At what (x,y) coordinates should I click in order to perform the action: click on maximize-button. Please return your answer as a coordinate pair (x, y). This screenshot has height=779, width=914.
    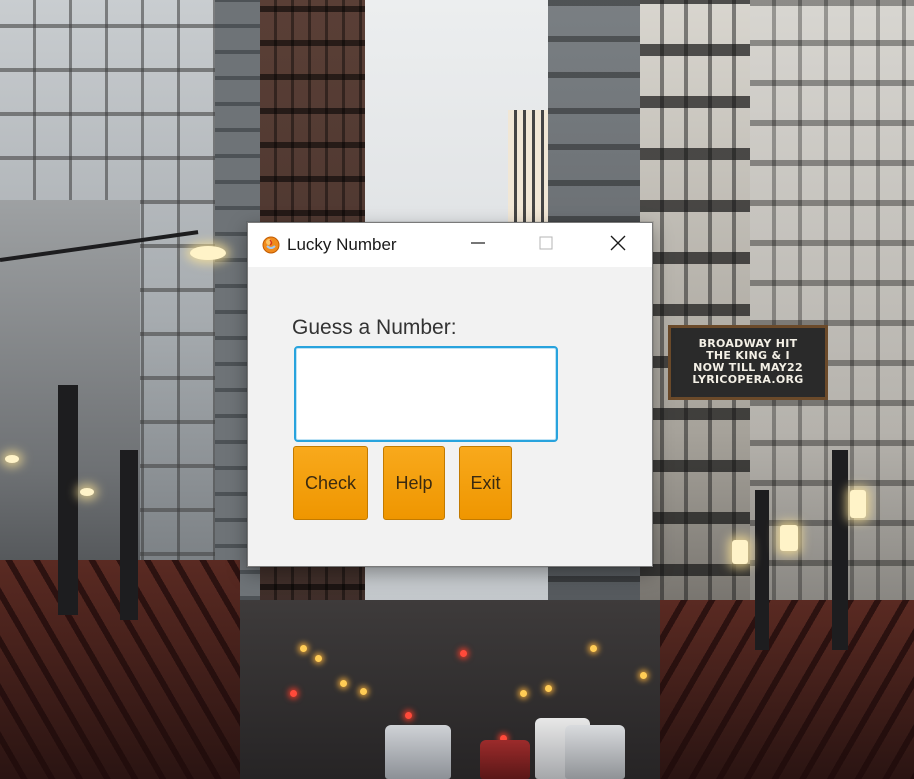
    Looking at the image, I should click on (546, 245).